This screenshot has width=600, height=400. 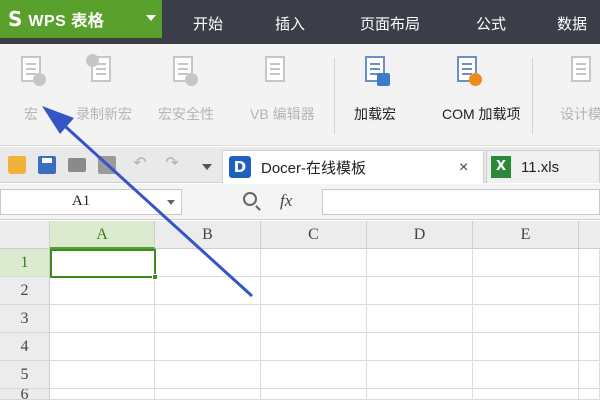 I want to click on formula-bar: A1 fx, so click(x=300, y=202).